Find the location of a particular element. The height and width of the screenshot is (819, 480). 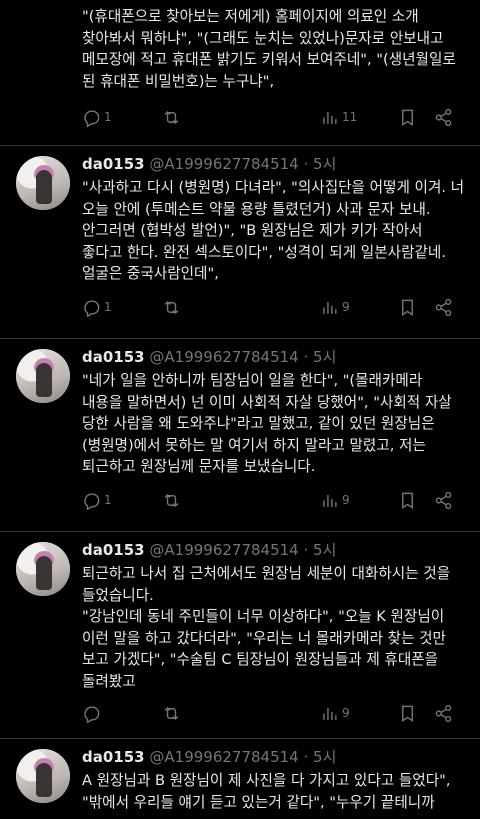

views-count: 11 is located at coordinates (350, 117).